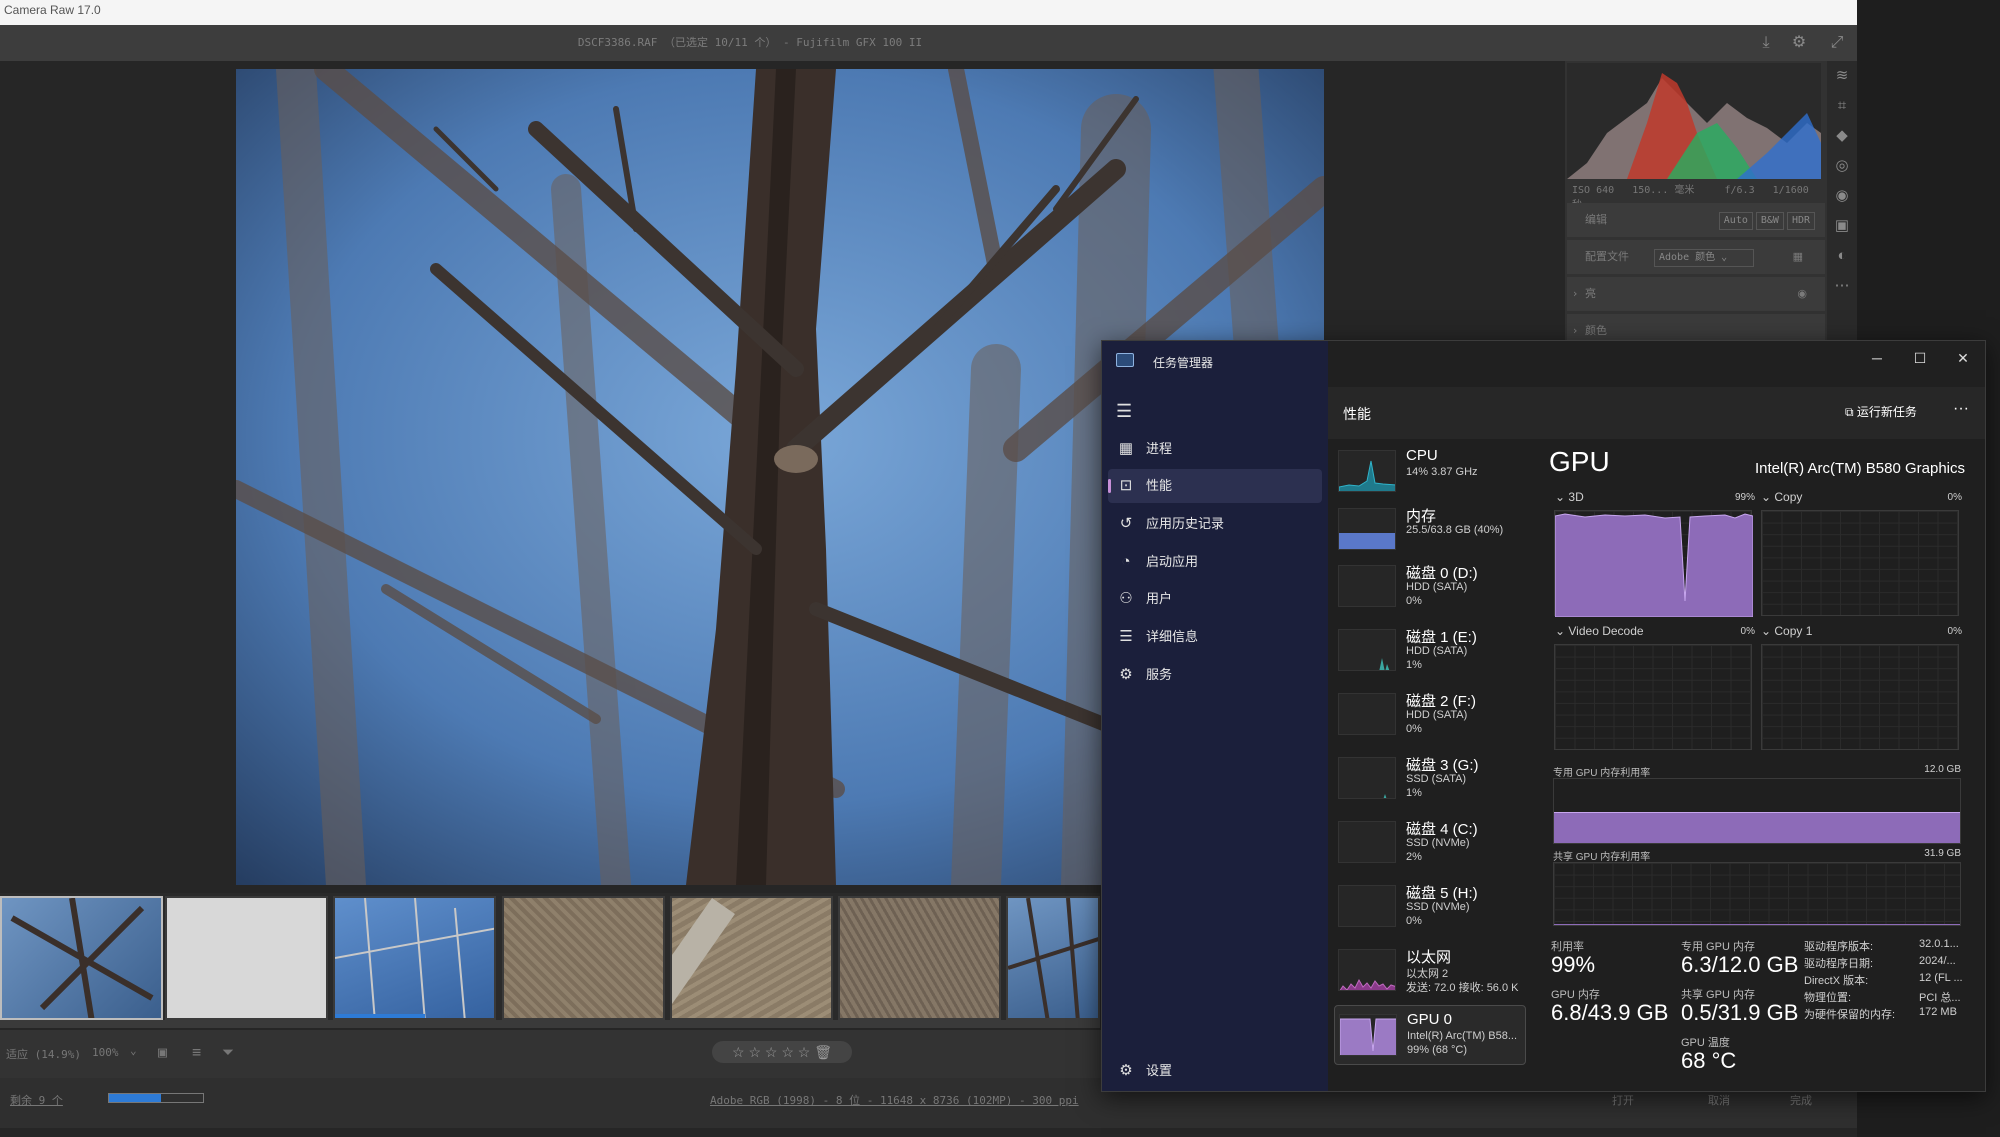 The height and width of the screenshot is (1137, 2000). Describe the element at coordinates (1877, 358) in the screenshot. I see `minimize-button: ─` at that location.